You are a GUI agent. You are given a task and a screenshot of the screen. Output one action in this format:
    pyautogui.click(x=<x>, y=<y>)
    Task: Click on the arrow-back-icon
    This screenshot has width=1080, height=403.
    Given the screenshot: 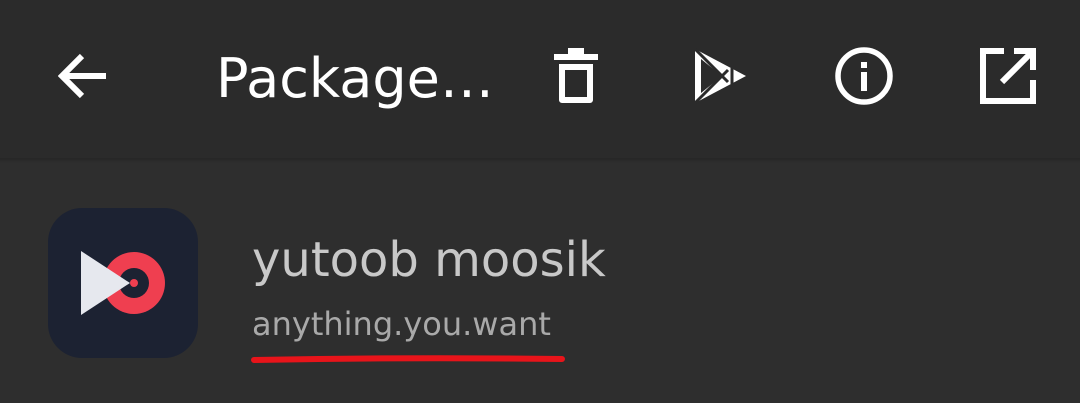 What is the action you would take?
    pyautogui.click(x=84, y=76)
    